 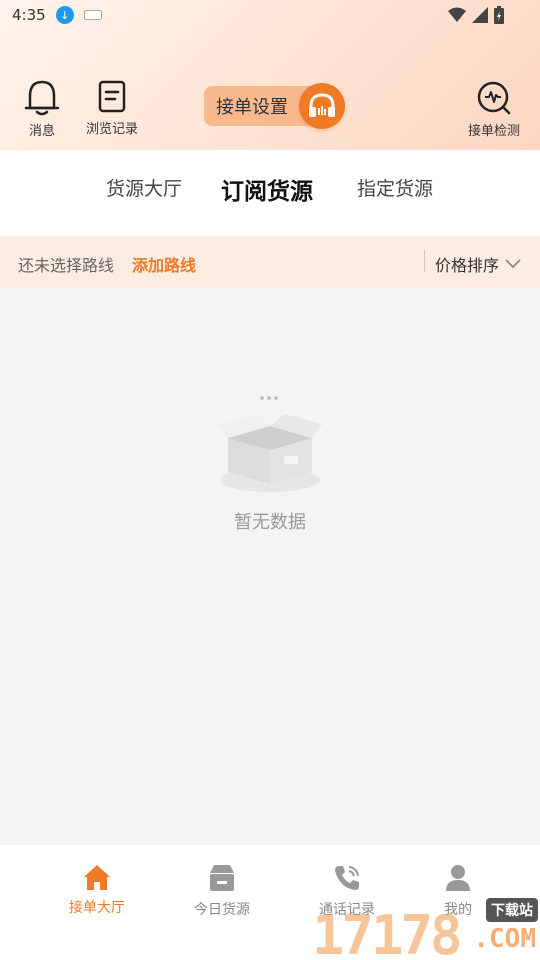 What do you see at coordinates (270, 15) in the screenshot?
I see `status-bar: 4:35 ↓` at bounding box center [270, 15].